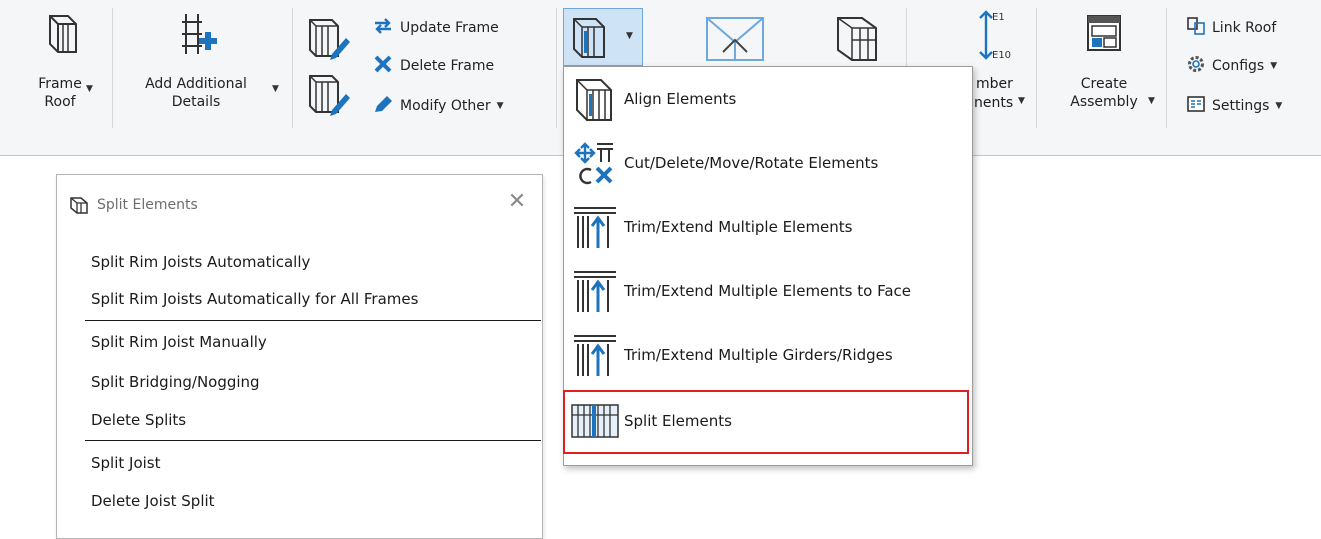  I want to click on modify-other-button: Modify Other ▼, so click(438, 106).